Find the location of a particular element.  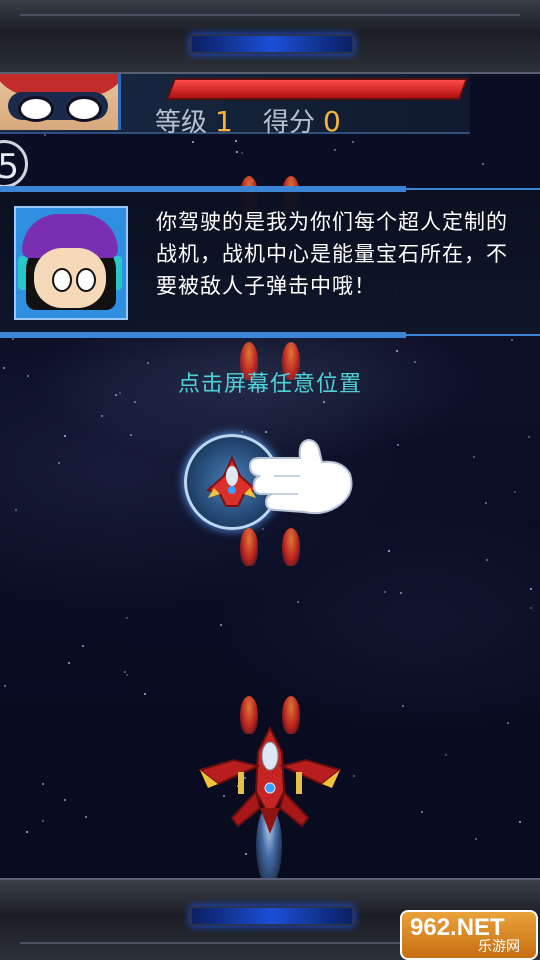

level-display: 等级 1 is located at coordinates (194, 120).